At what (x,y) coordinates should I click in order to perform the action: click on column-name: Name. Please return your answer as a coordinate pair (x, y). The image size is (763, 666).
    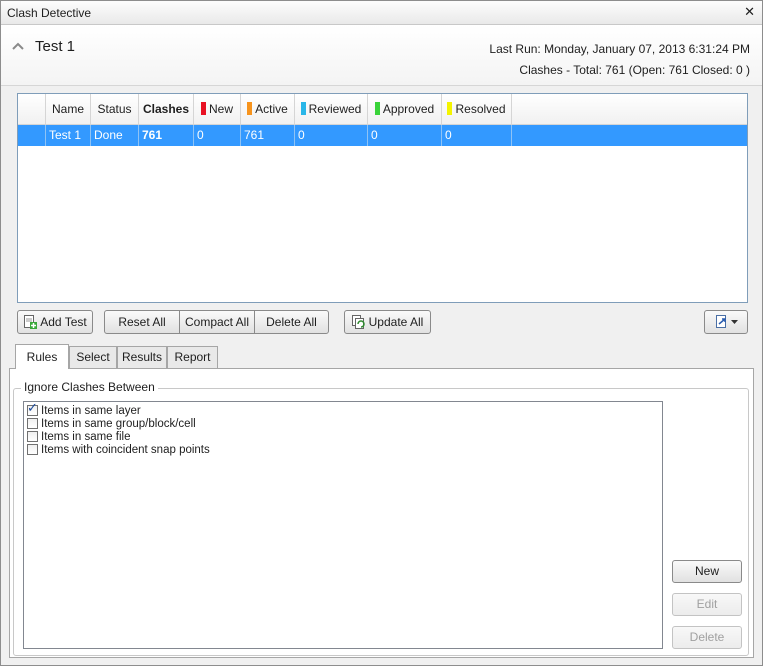
    Looking at the image, I should click on (68, 109).